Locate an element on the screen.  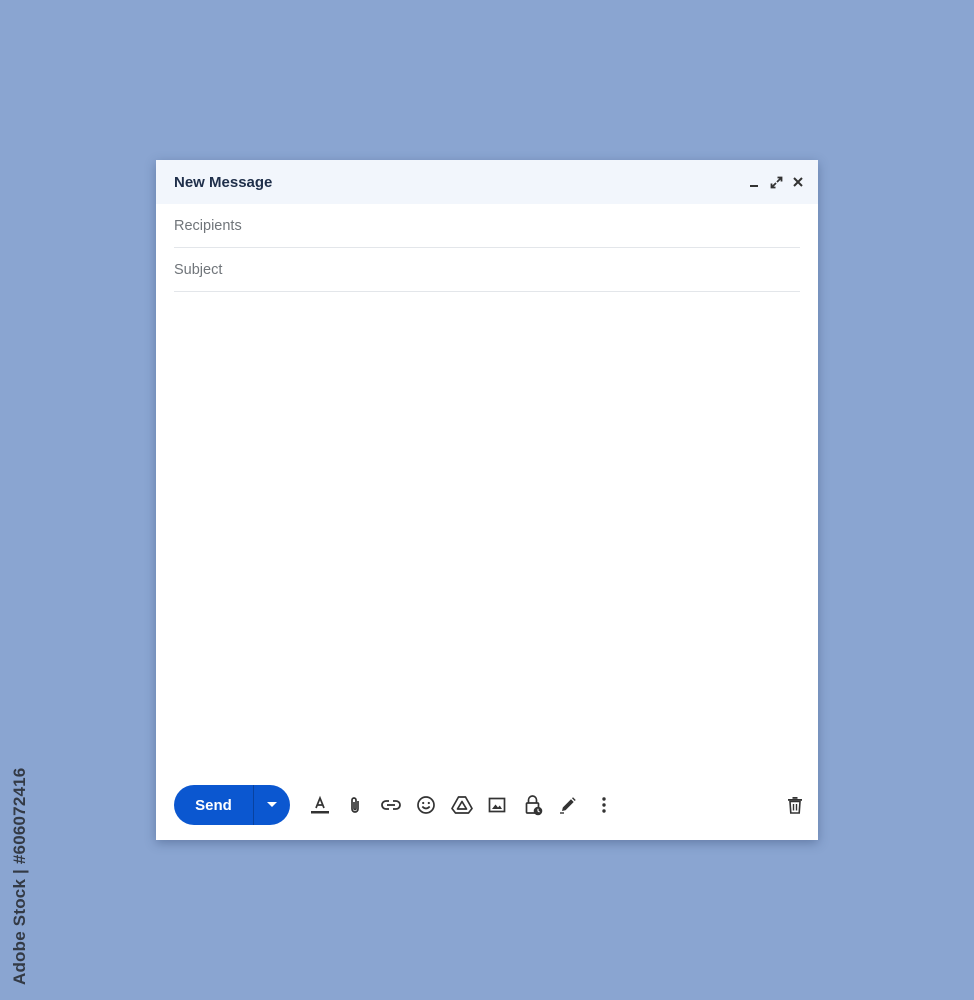
window-controls is located at coordinates (776, 182).